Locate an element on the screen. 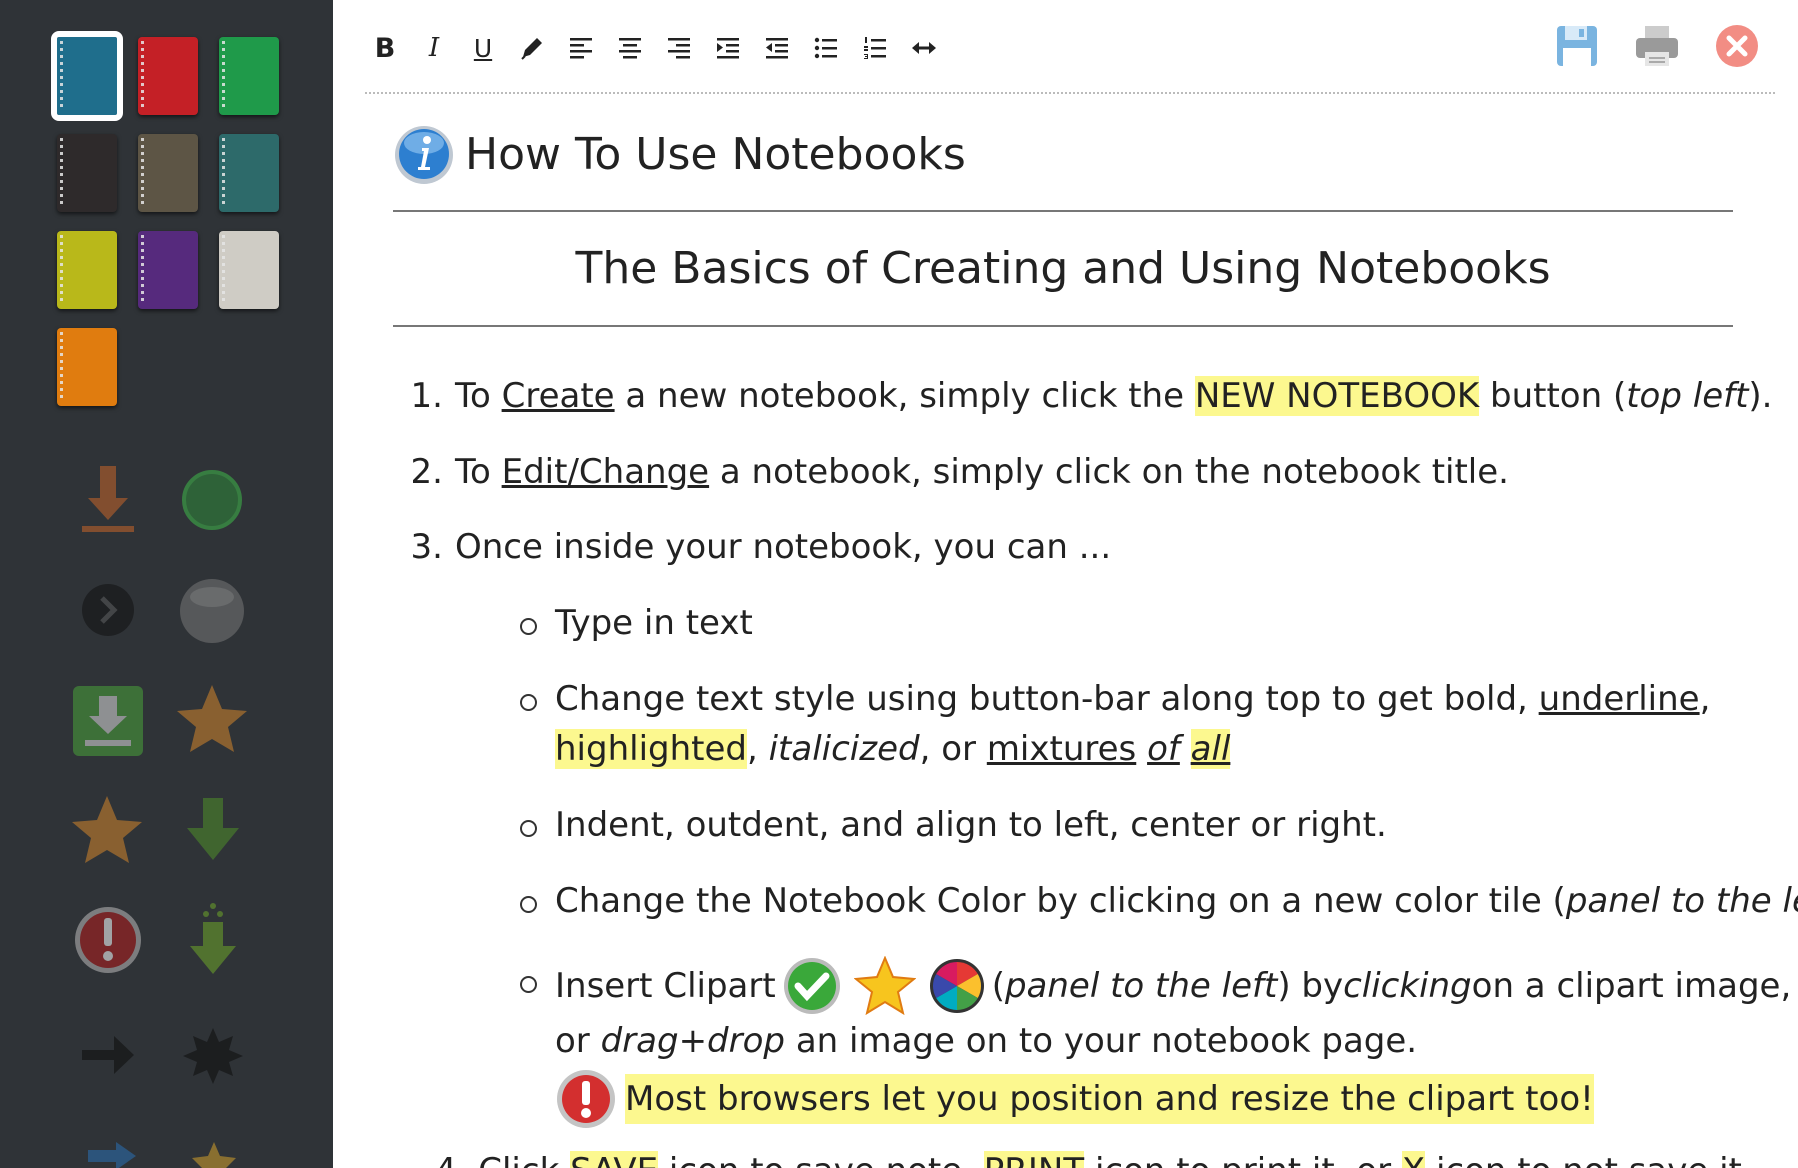 Image resolution: width=1798 pixels, height=1168 pixels. text: Edit/Change is located at coordinates (605, 472).